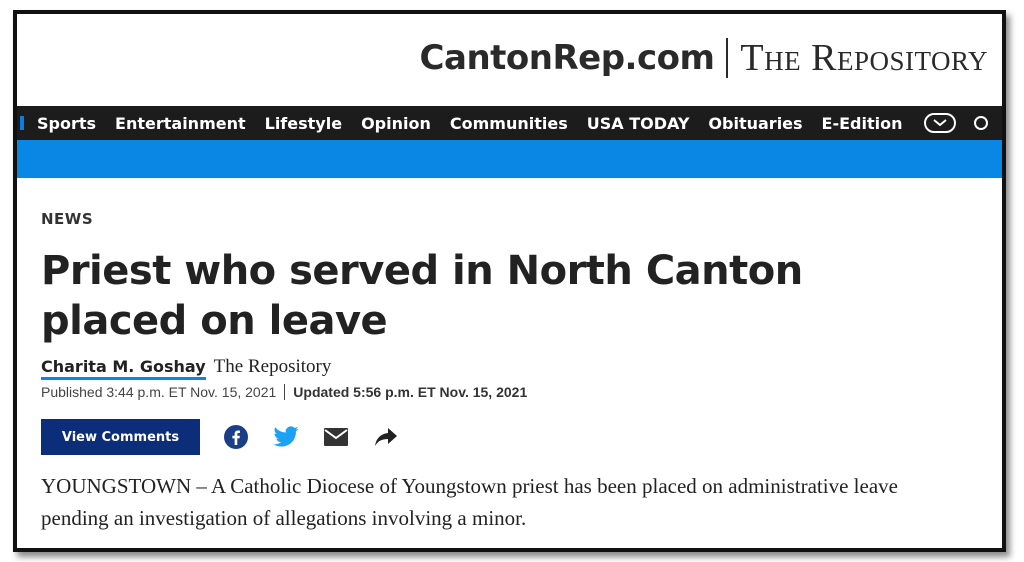 The width and height of the screenshot is (1024, 562). What do you see at coordinates (567, 58) in the screenshot?
I see `site-name: CantonRep.com` at bounding box center [567, 58].